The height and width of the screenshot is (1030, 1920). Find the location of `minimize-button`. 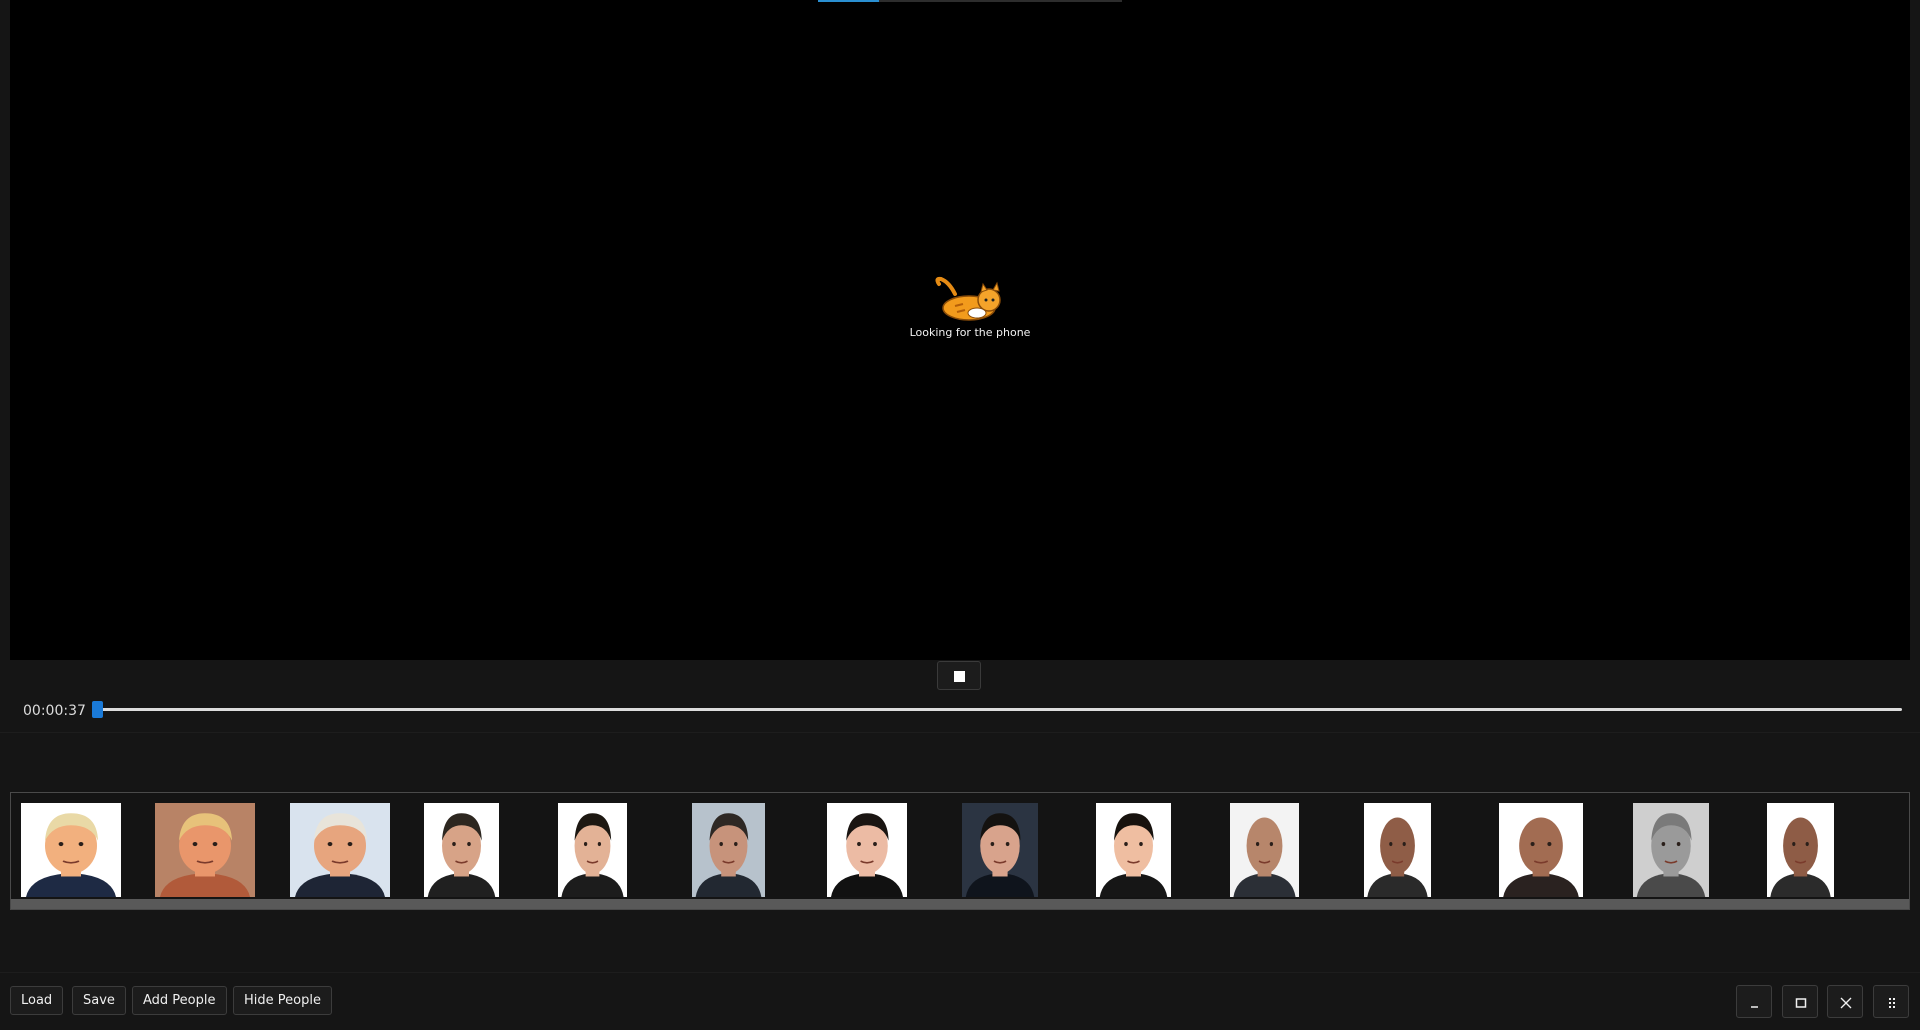

minimize-button is located at coordinates (1754, 1001).